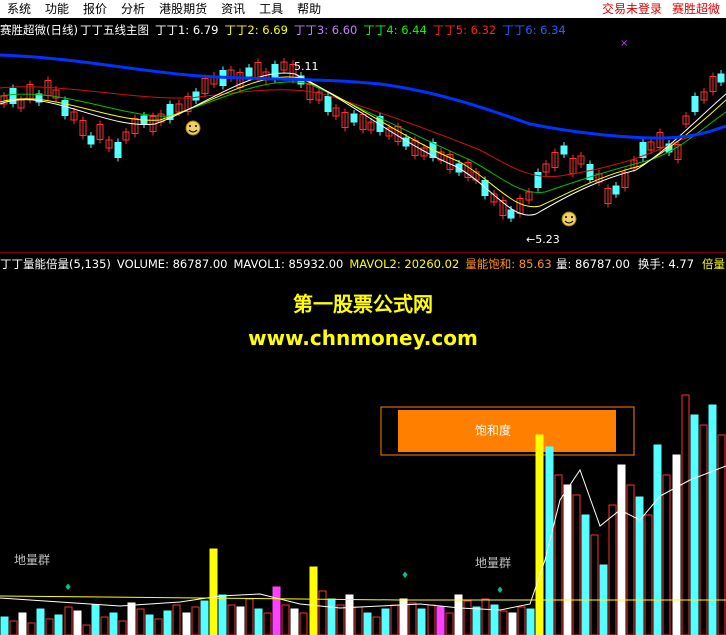 The width and height of the screenshot is (726, 635). Describe the element at coordinates (666, 264) in the screenshot. I see `turnover-value: 换手: 4.77` at that location.